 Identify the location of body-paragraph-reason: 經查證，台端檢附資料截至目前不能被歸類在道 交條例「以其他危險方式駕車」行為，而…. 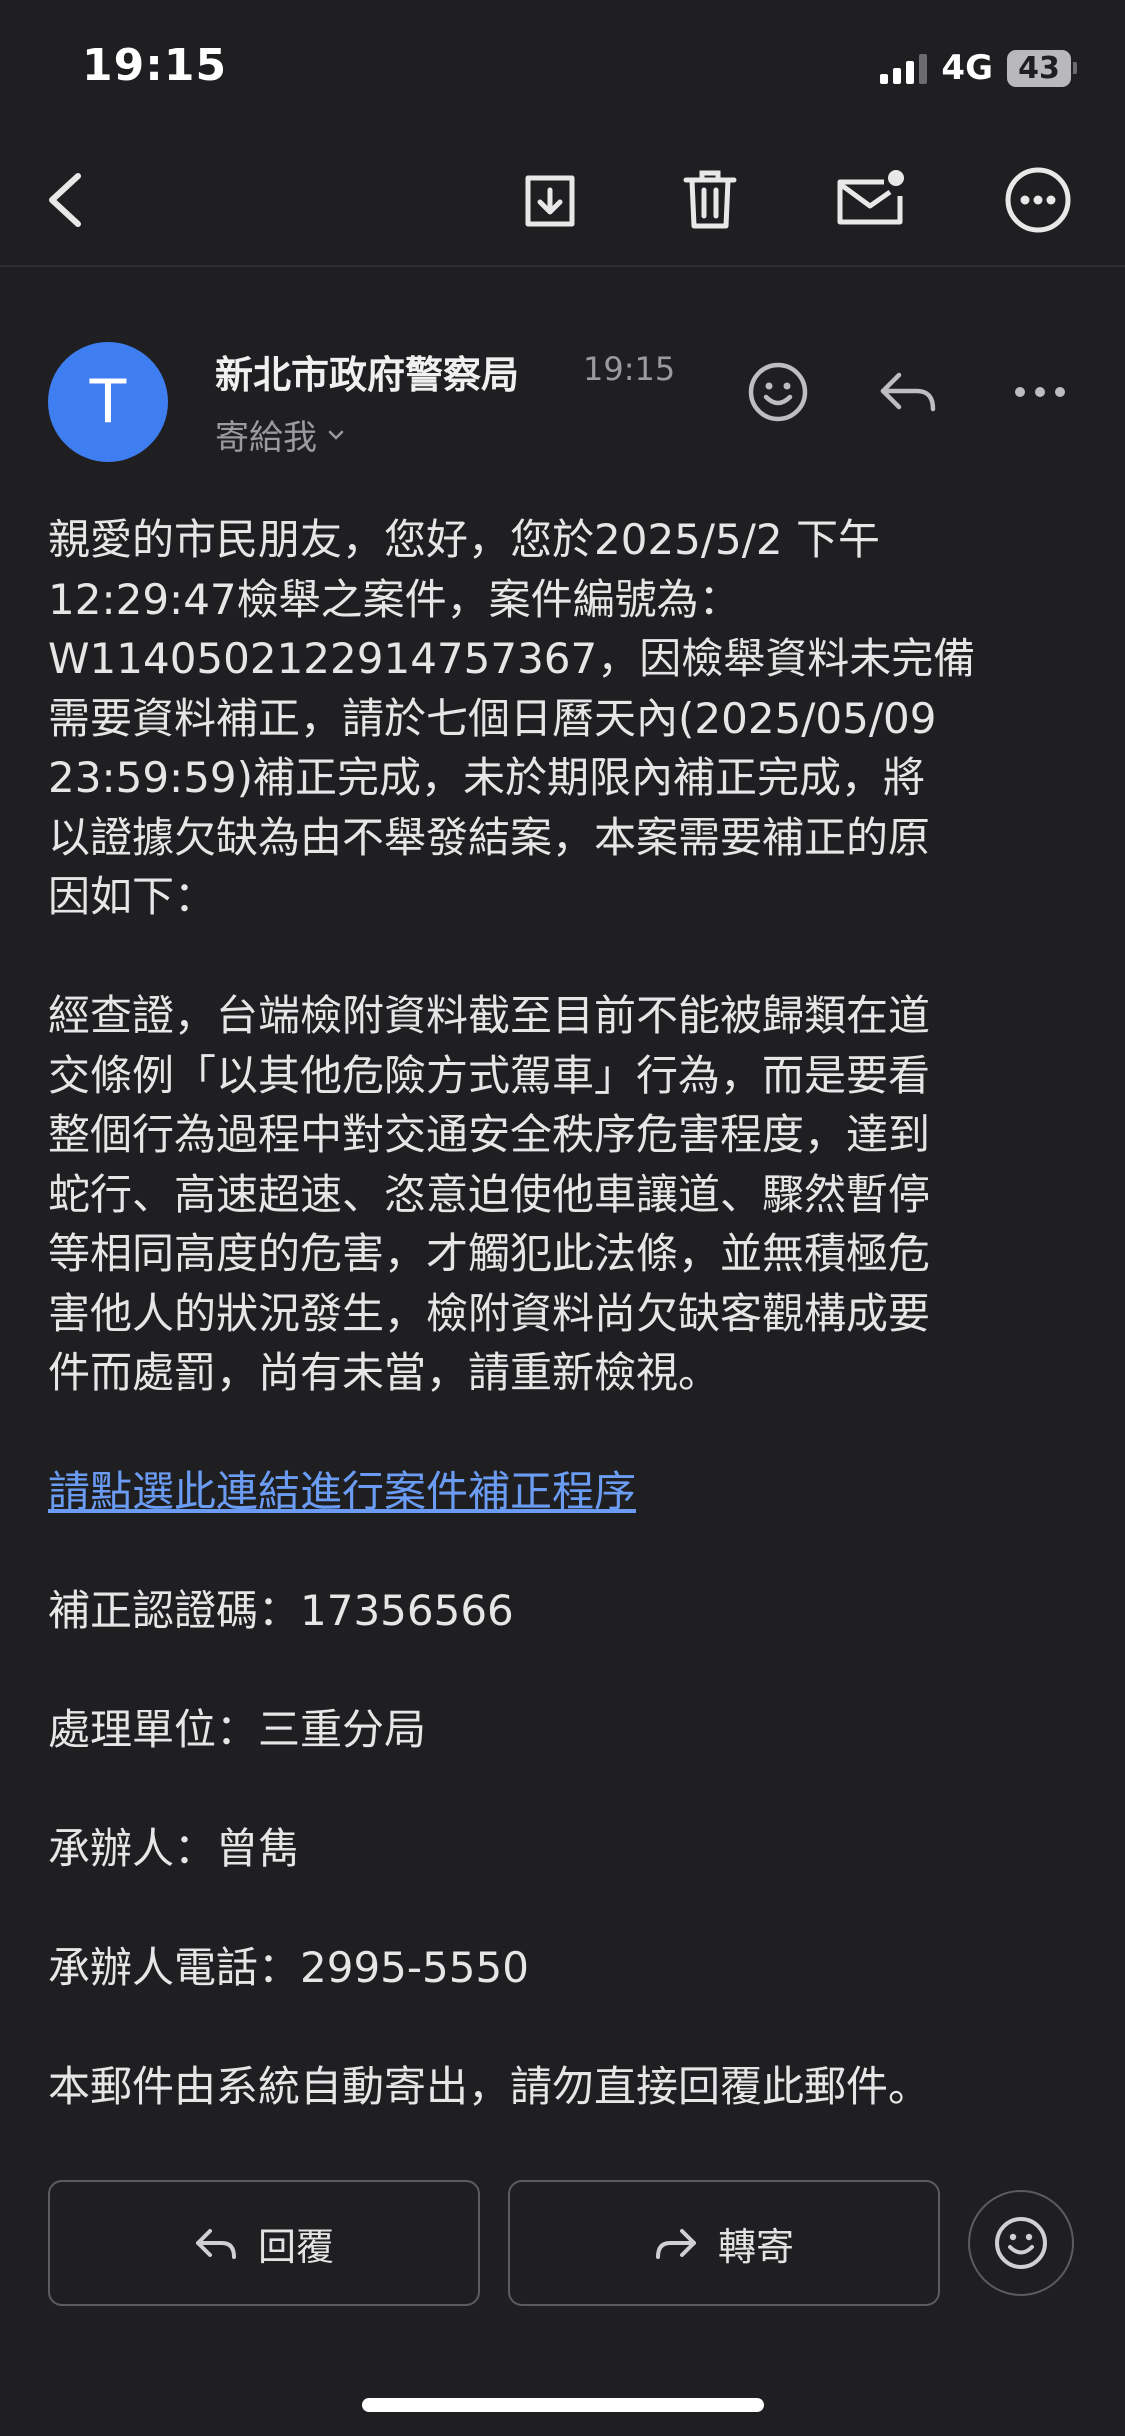
(489, 1194).